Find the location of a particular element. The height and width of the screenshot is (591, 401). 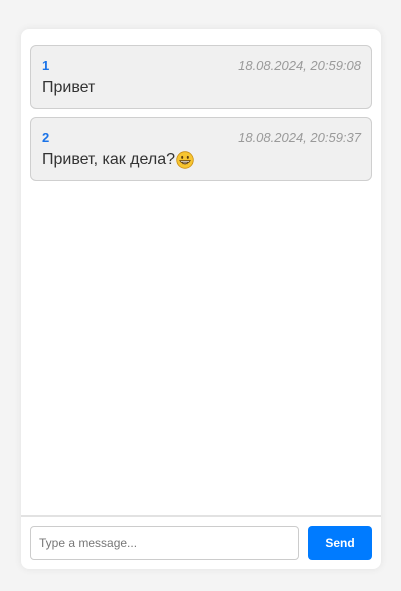

message-input is located at coordinates (164, 543).